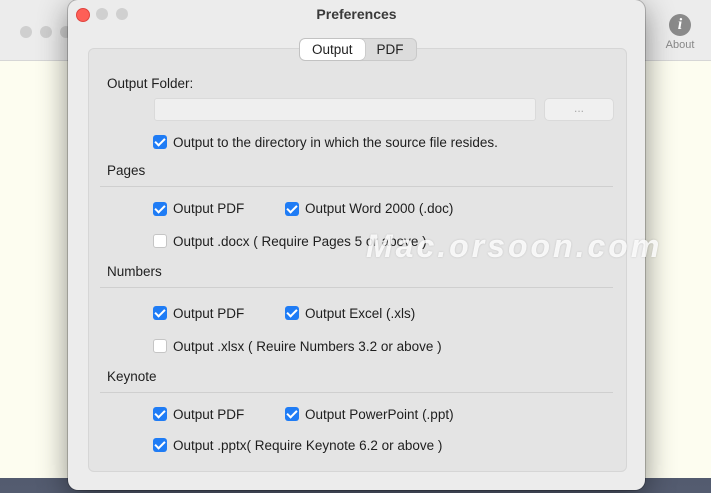 Image resolution: width=711 pixels, height=493 pixels. I want to click on same-directory-checkbox, so click(160, 142).